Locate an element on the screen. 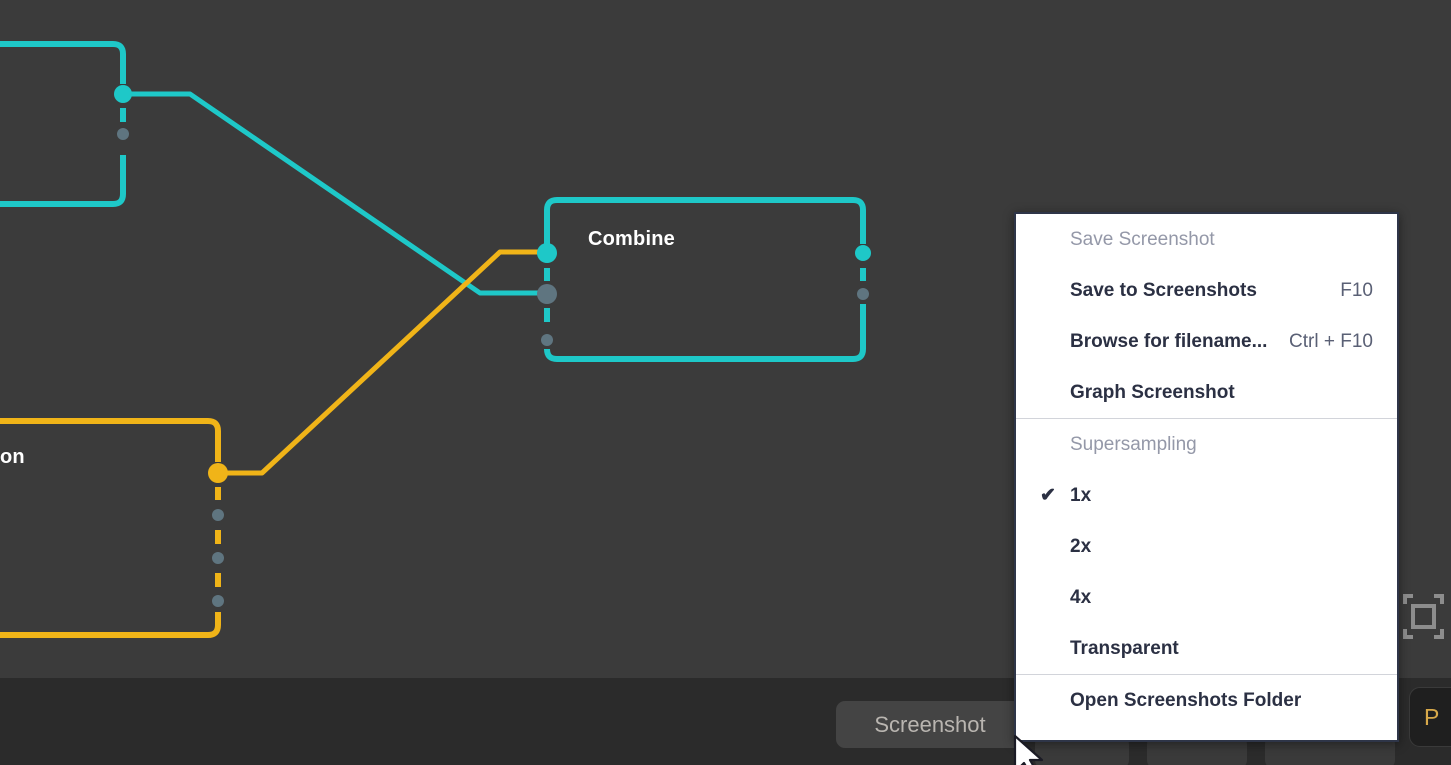 The height and width of the screenshot is (765, 1451). menu-header-supersampling: Supersampling is located at coordinates (1133, 444).